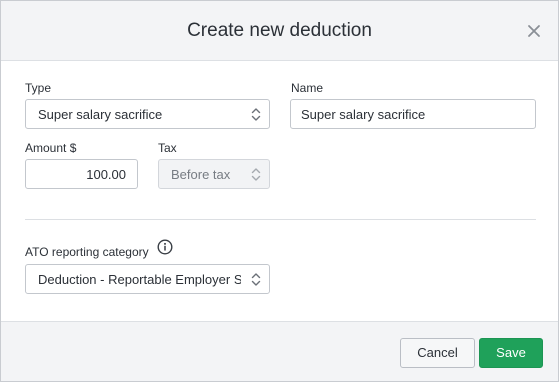 The height and width of the screenshot is (382, 559). Describe the element at coordinates (100, 114) in the screenshot. I see `type-select-value: Super salary sacrifice` at that location.